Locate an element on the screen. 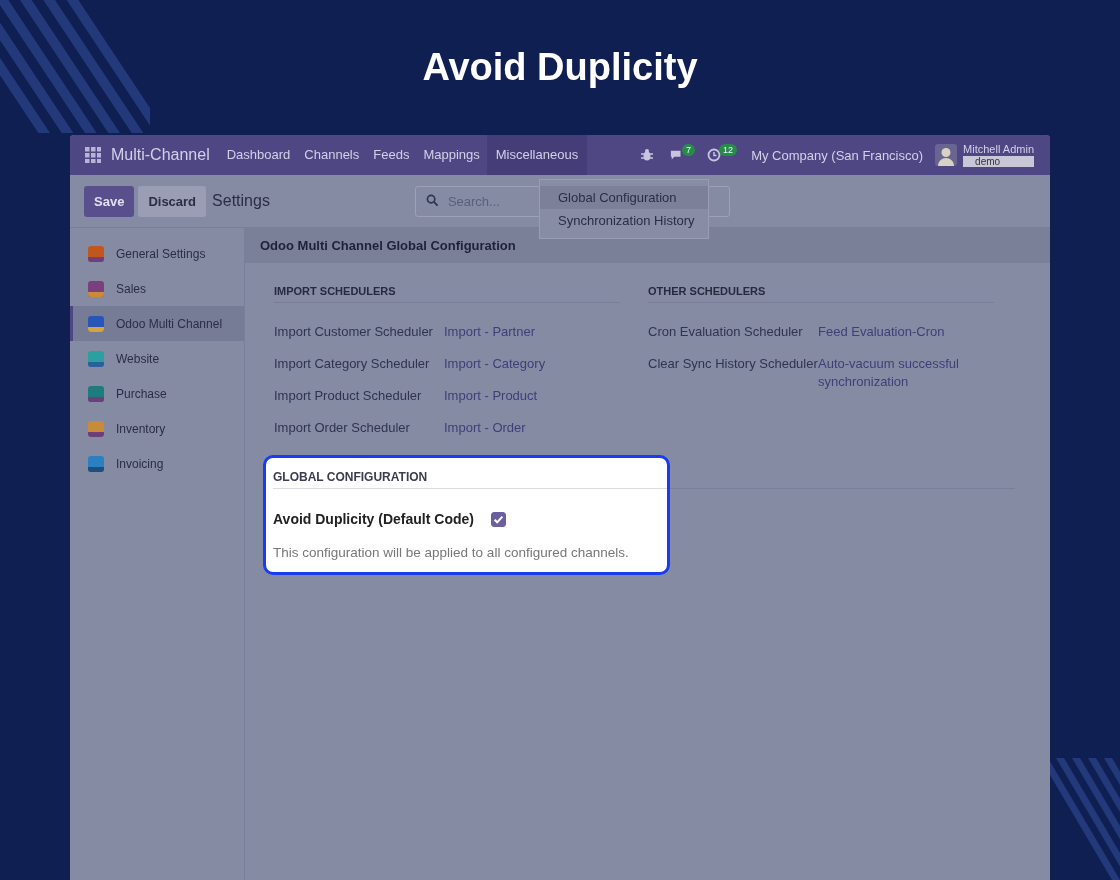  option-label: Avoid Duplicity (Default Code) is located at coordinates (373, 519).